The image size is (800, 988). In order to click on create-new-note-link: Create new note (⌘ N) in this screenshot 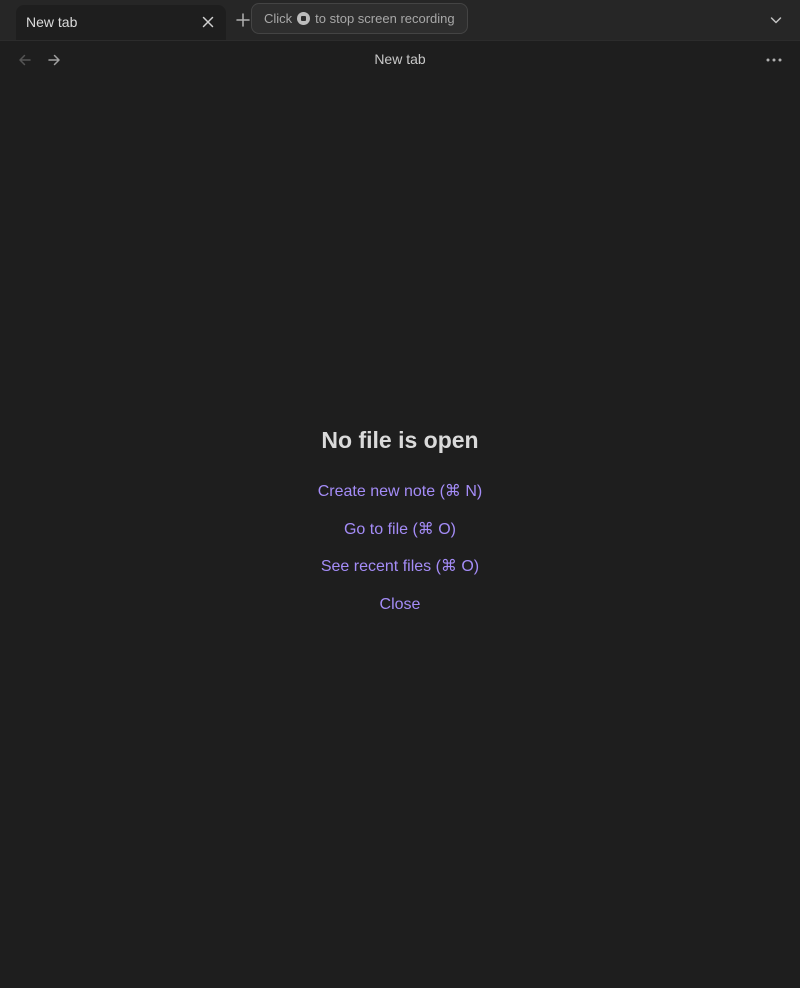, I will do `click(400, 492)`.